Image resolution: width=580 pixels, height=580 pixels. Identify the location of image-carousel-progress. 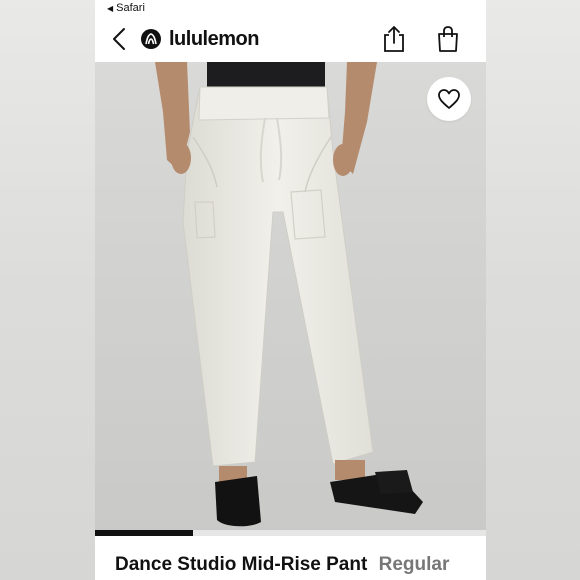
(290, 533).